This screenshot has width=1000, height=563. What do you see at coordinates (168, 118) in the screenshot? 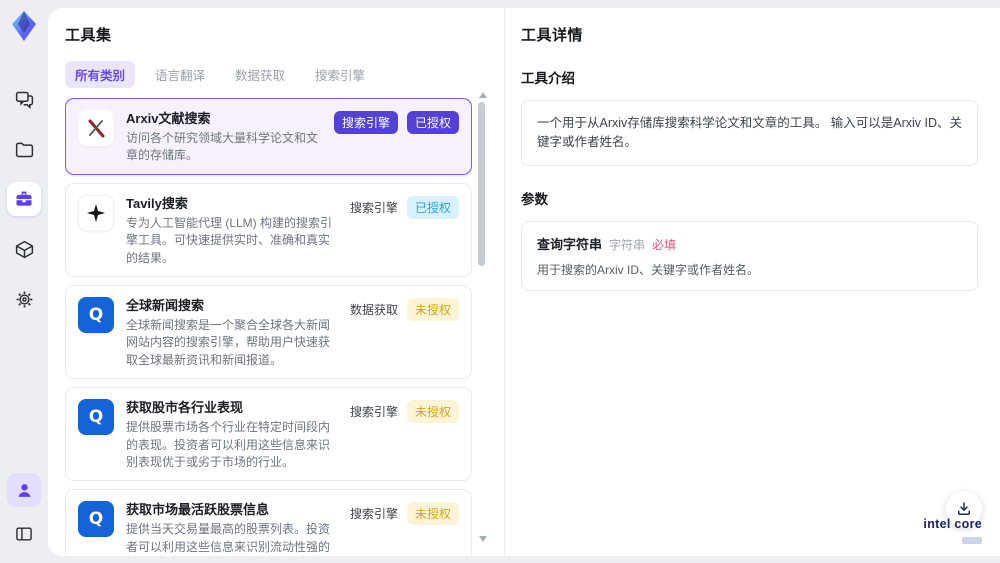
I see `tool-name: Arxiv文献搜索` at bounding box center [168, 118].